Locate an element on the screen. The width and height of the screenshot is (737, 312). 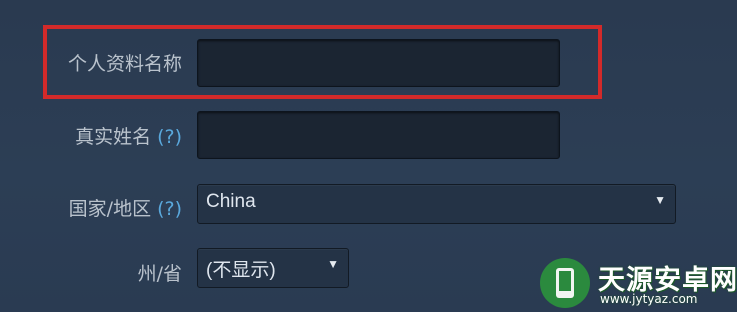
country-label: 国家/地区 is located at coordinates (110, 209).